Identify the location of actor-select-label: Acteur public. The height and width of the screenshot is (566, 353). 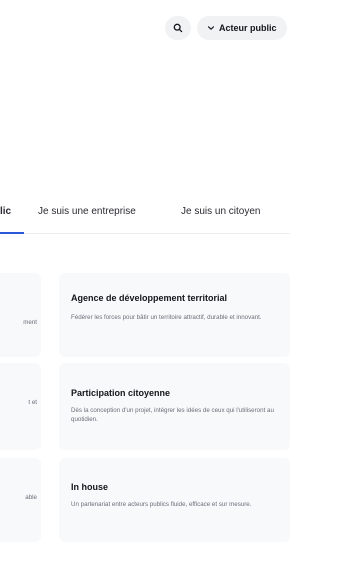
(248, 28).